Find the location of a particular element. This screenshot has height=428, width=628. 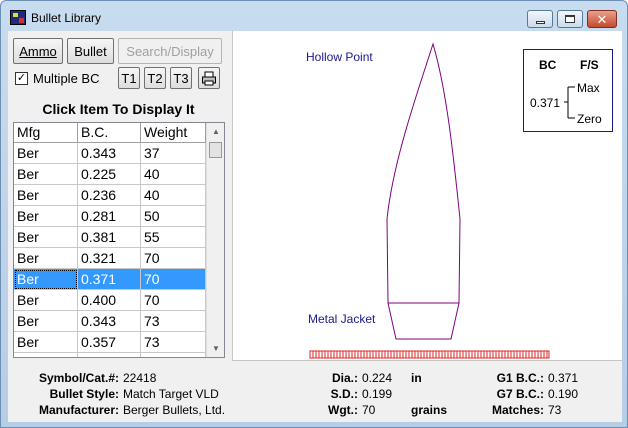

multiple-bc-option: ✓ Multiple BC is located at coordinates (57, 78).